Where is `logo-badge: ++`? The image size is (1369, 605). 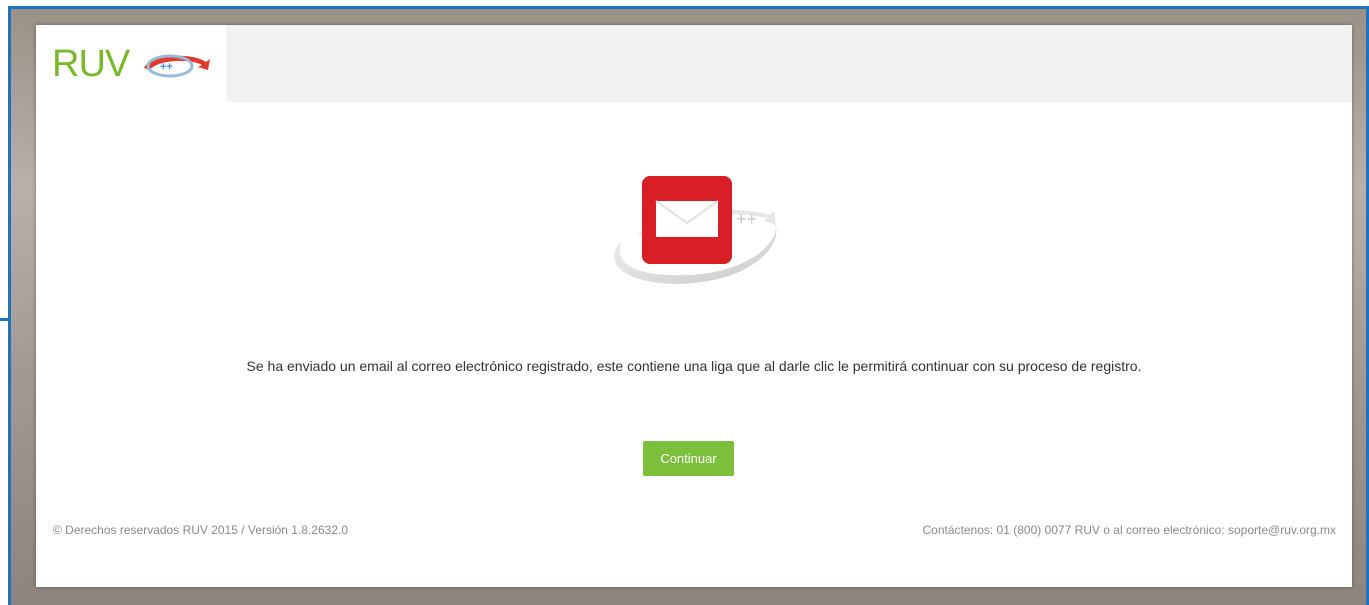 logo-badge: ++ is located at coordinates (166, 67).